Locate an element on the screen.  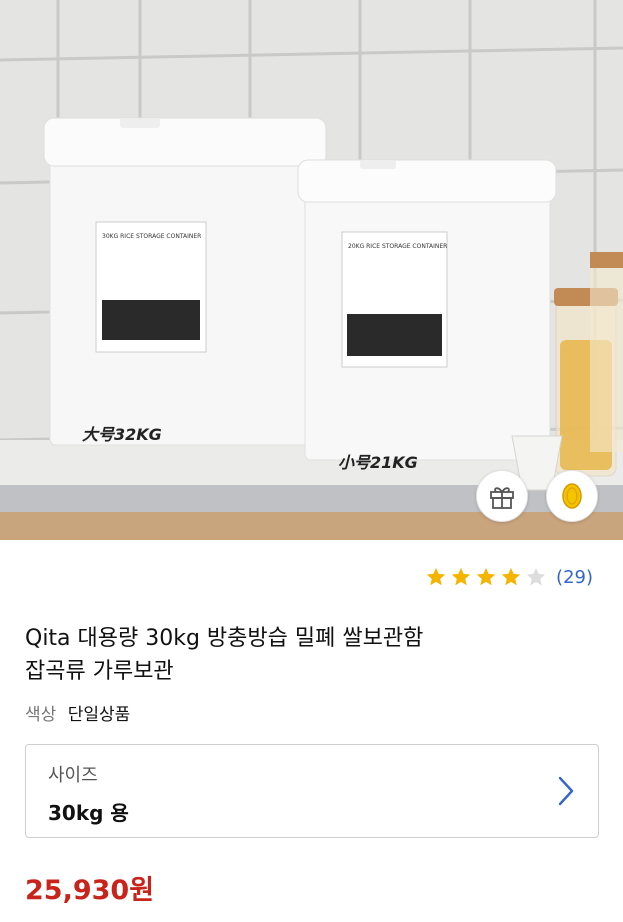
svg-text: 30KG RICE STORAGE CONTAINER is located at coordinates (151, 236).